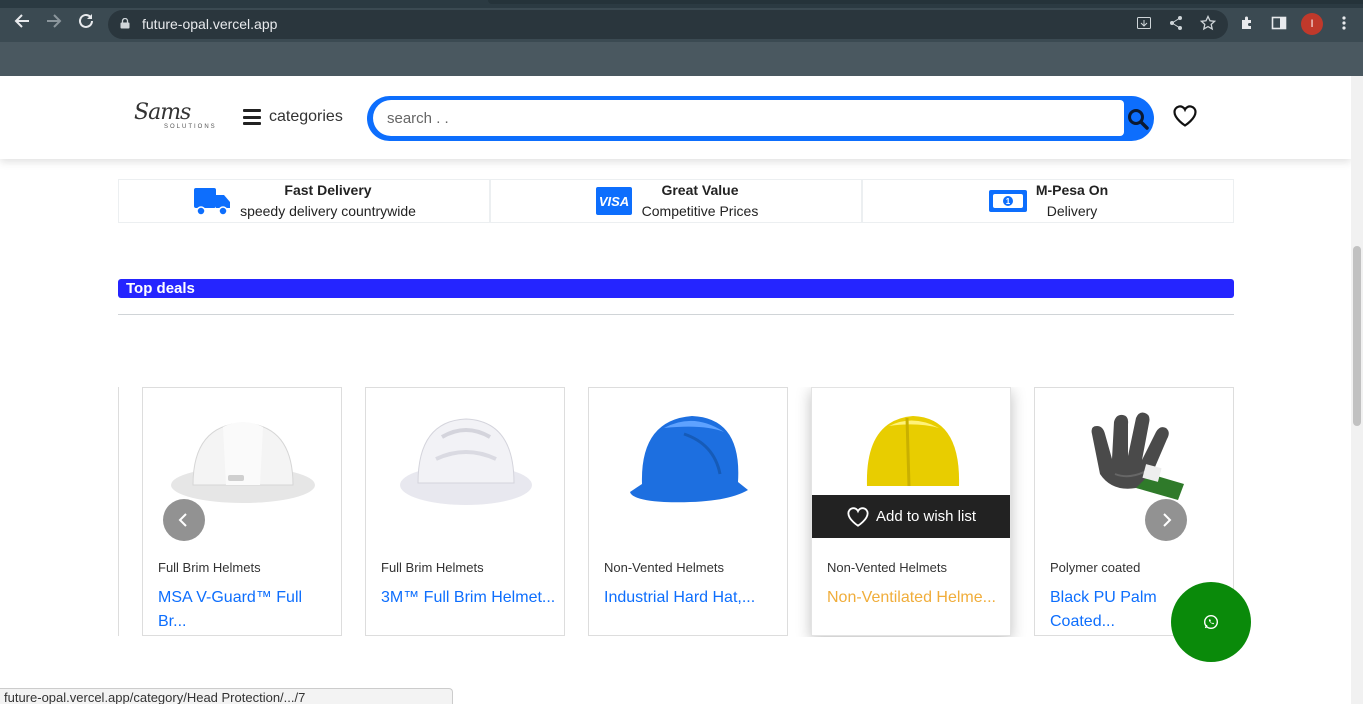 Image resolution: width=1363 pixels, height=704 pixels. Describe the element at coordinates (1185, 116) in the screenshot. I see `wishlist-heart-icon` at that location.